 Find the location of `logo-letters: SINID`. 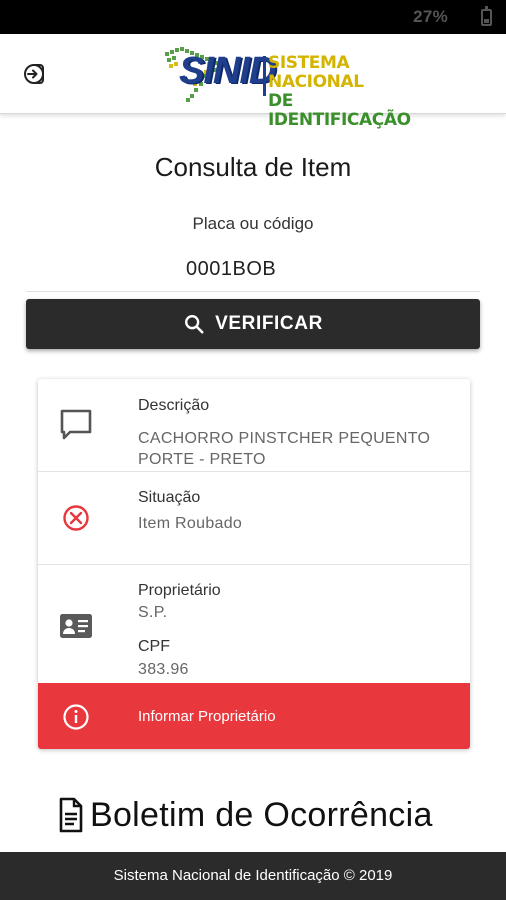

logo-letters: SINID is located at coordinates (227, 71).